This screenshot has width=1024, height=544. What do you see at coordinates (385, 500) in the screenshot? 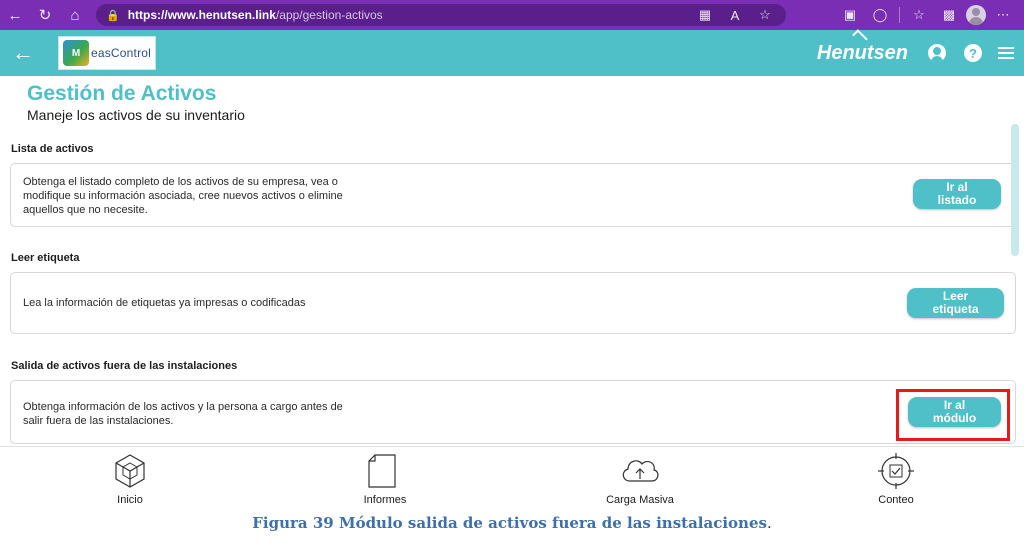
I see `nav-label: Informes` at bounding box center [385, 500].